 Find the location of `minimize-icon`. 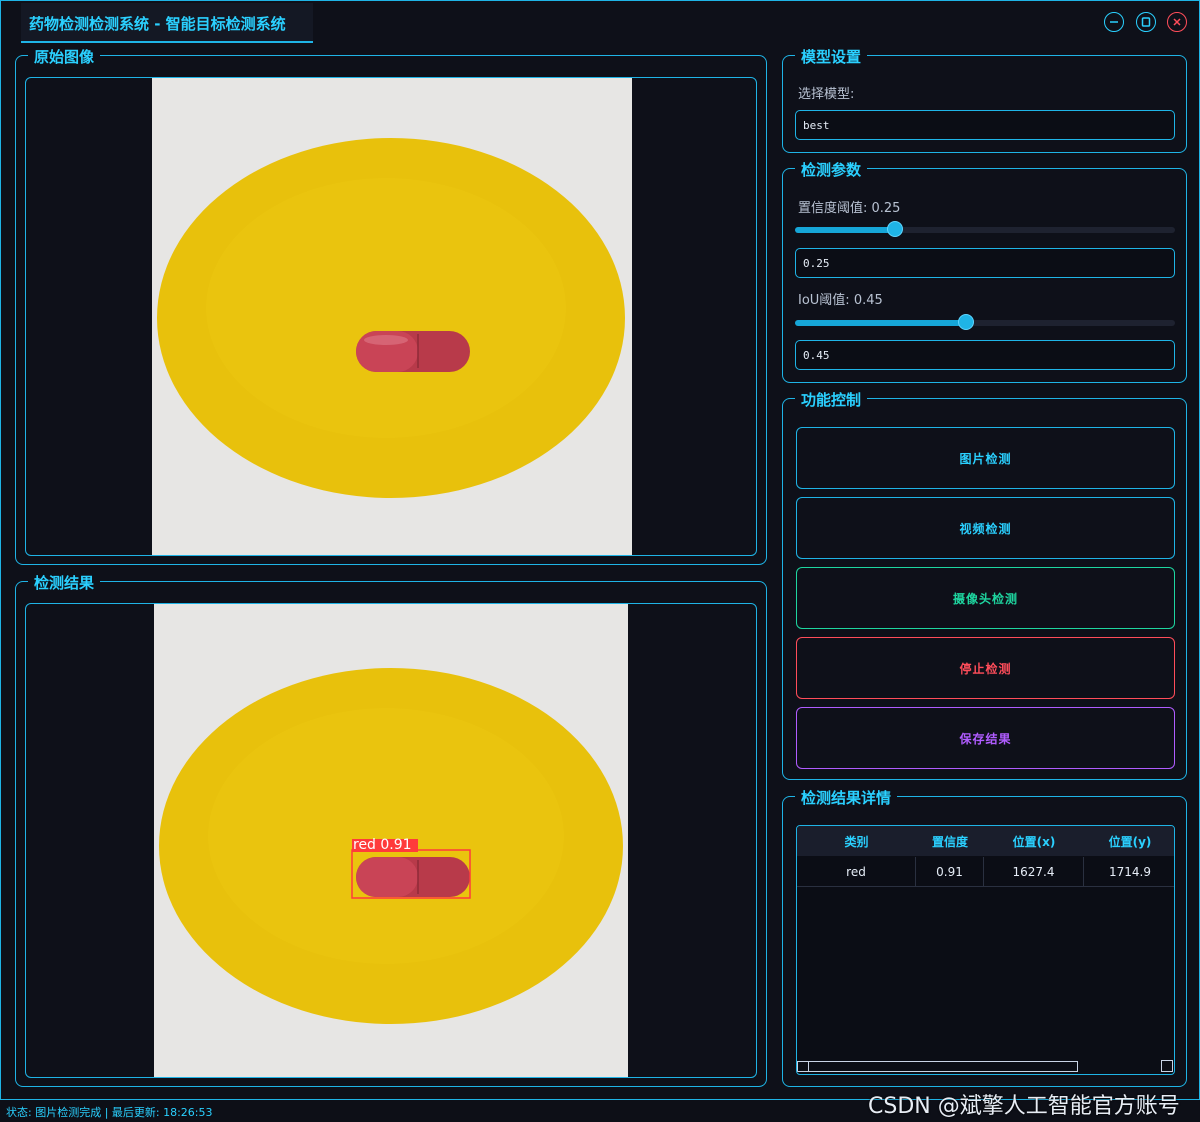

minimize-icon is located at coordinates (1114, 22).